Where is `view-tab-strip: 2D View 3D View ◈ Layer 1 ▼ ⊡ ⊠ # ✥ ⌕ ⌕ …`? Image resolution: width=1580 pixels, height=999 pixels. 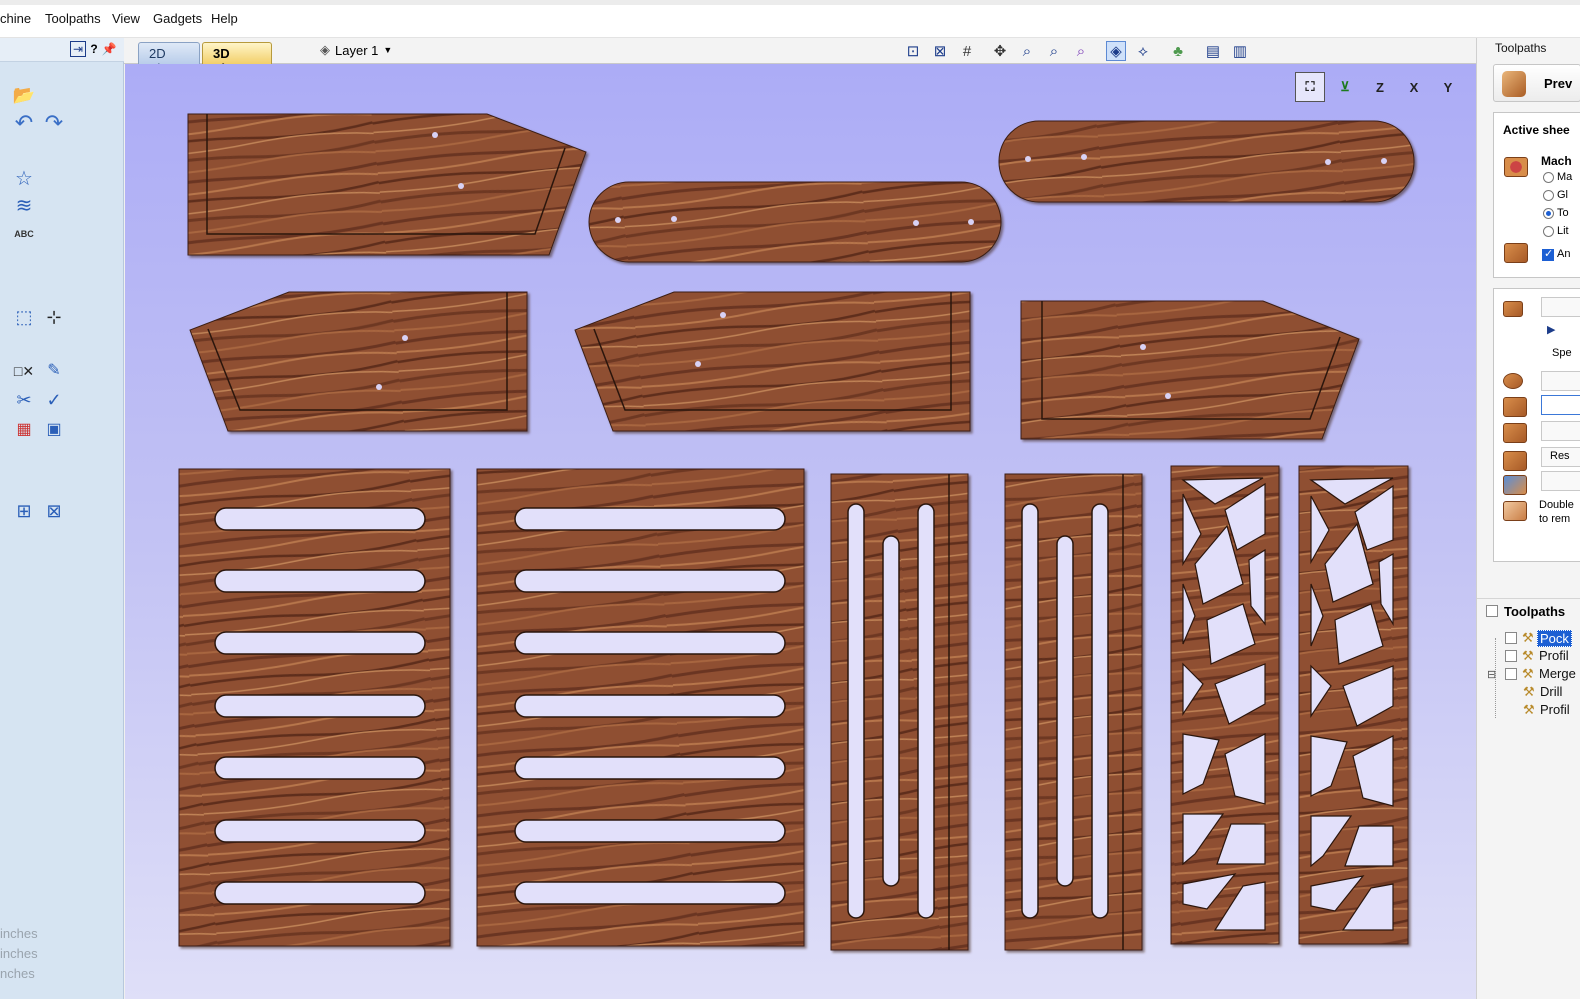
view-tab-strip: 2D View 3D View ◈ Layer 1 ▼ ⊡ ⊠ # ✥ ⌕ ⌕ … is located at coordinates (800, 57).